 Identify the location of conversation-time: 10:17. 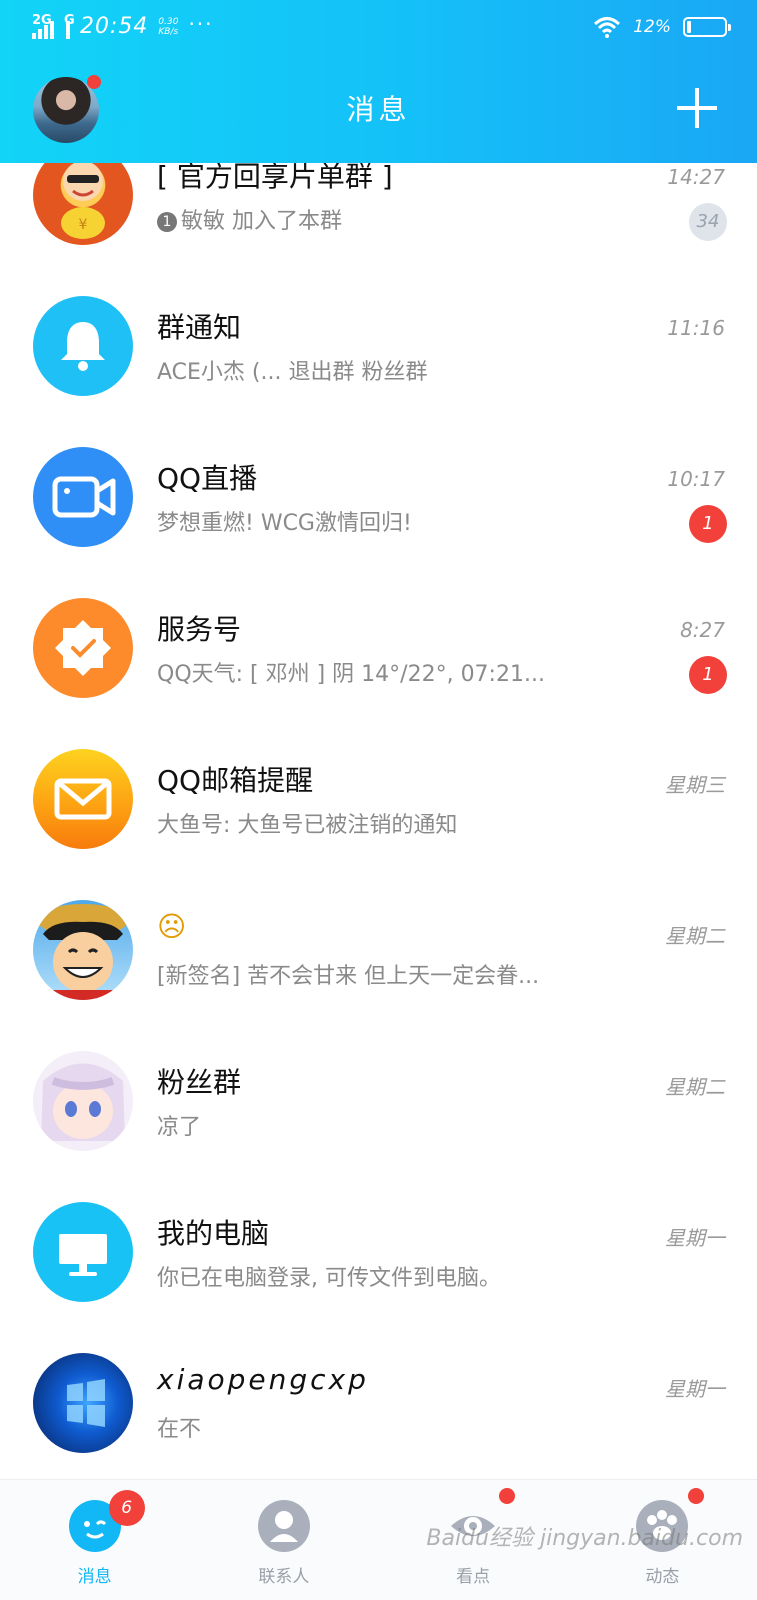
(696, 479).